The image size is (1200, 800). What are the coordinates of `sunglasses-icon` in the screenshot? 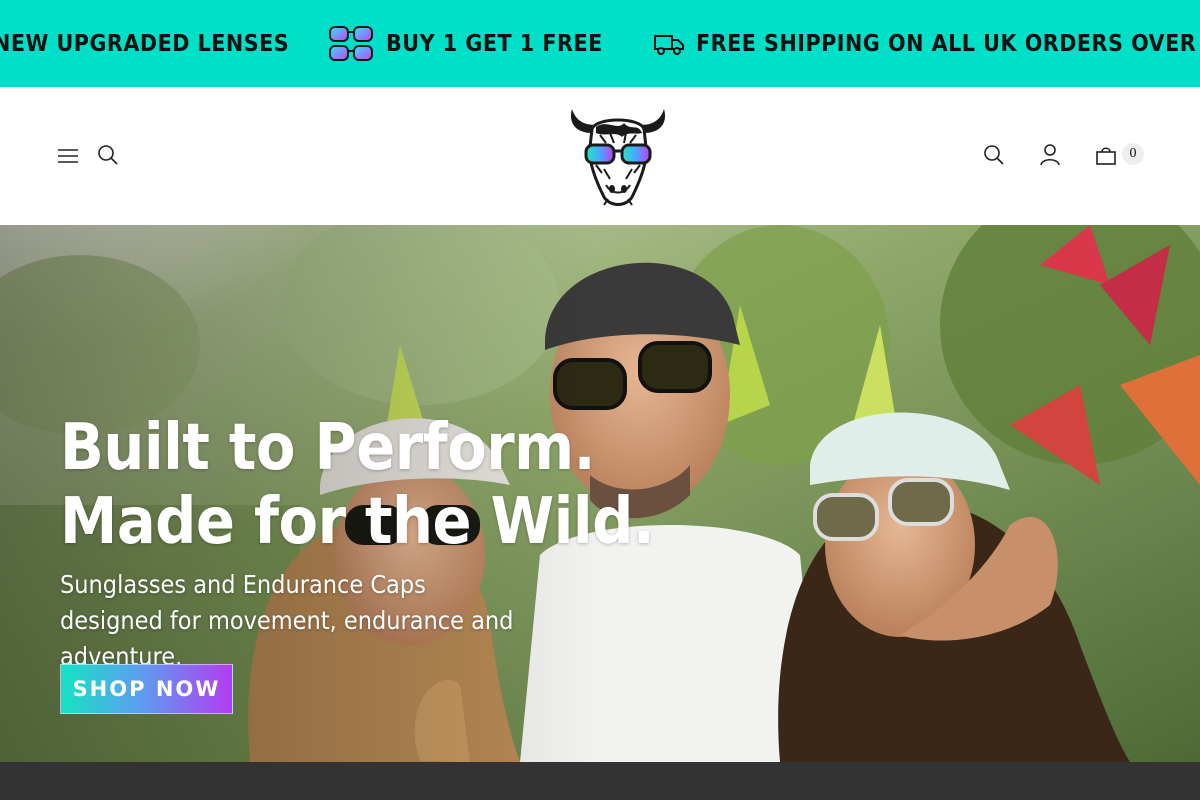 It's located at (351, 43).